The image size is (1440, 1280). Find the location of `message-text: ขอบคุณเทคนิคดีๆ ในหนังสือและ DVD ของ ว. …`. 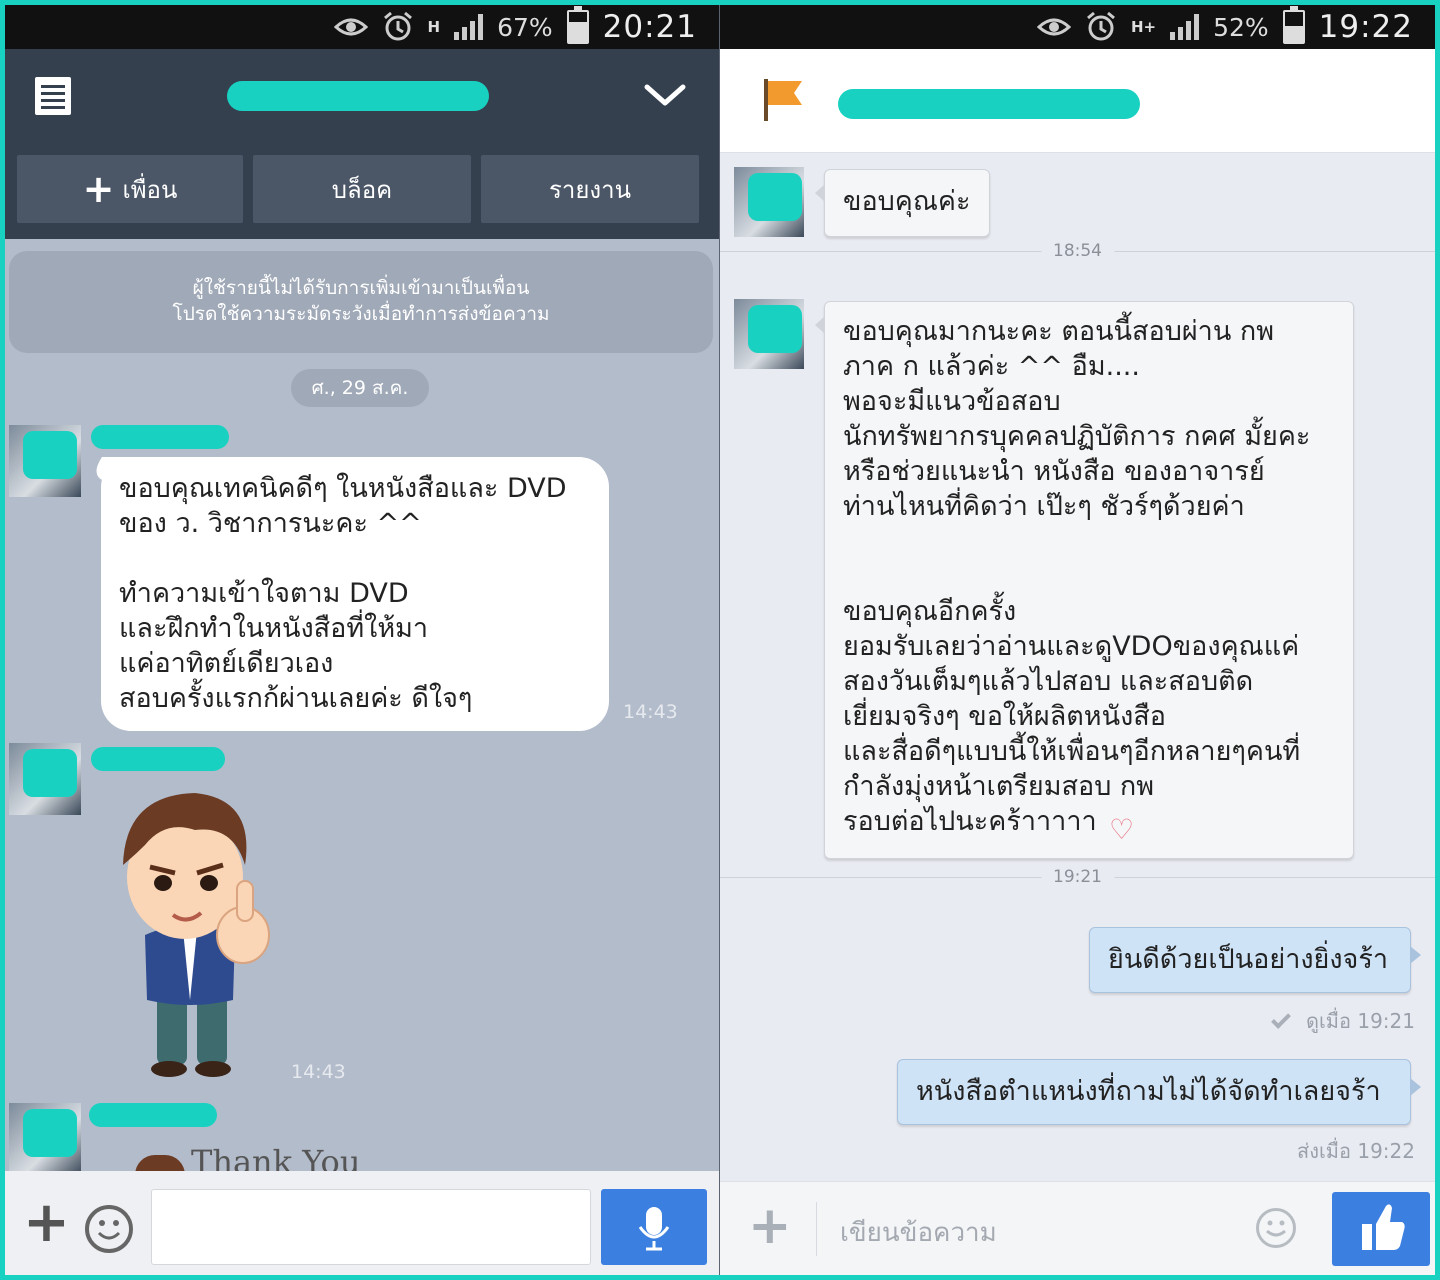

message-text: ขอบคุณเทคนิคดีๆ ในหนังสือและ DVD ของ ว. … is located at coordinates (343, 593).